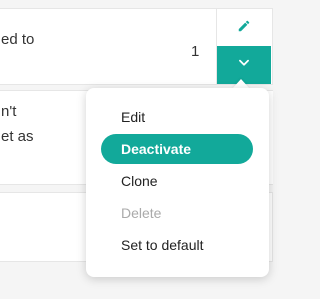 The height and width of the screenshot is (299, 320). Describe the element at coordinates (18, 39) in the screenshot. I see `card-description: ed to` at that location.